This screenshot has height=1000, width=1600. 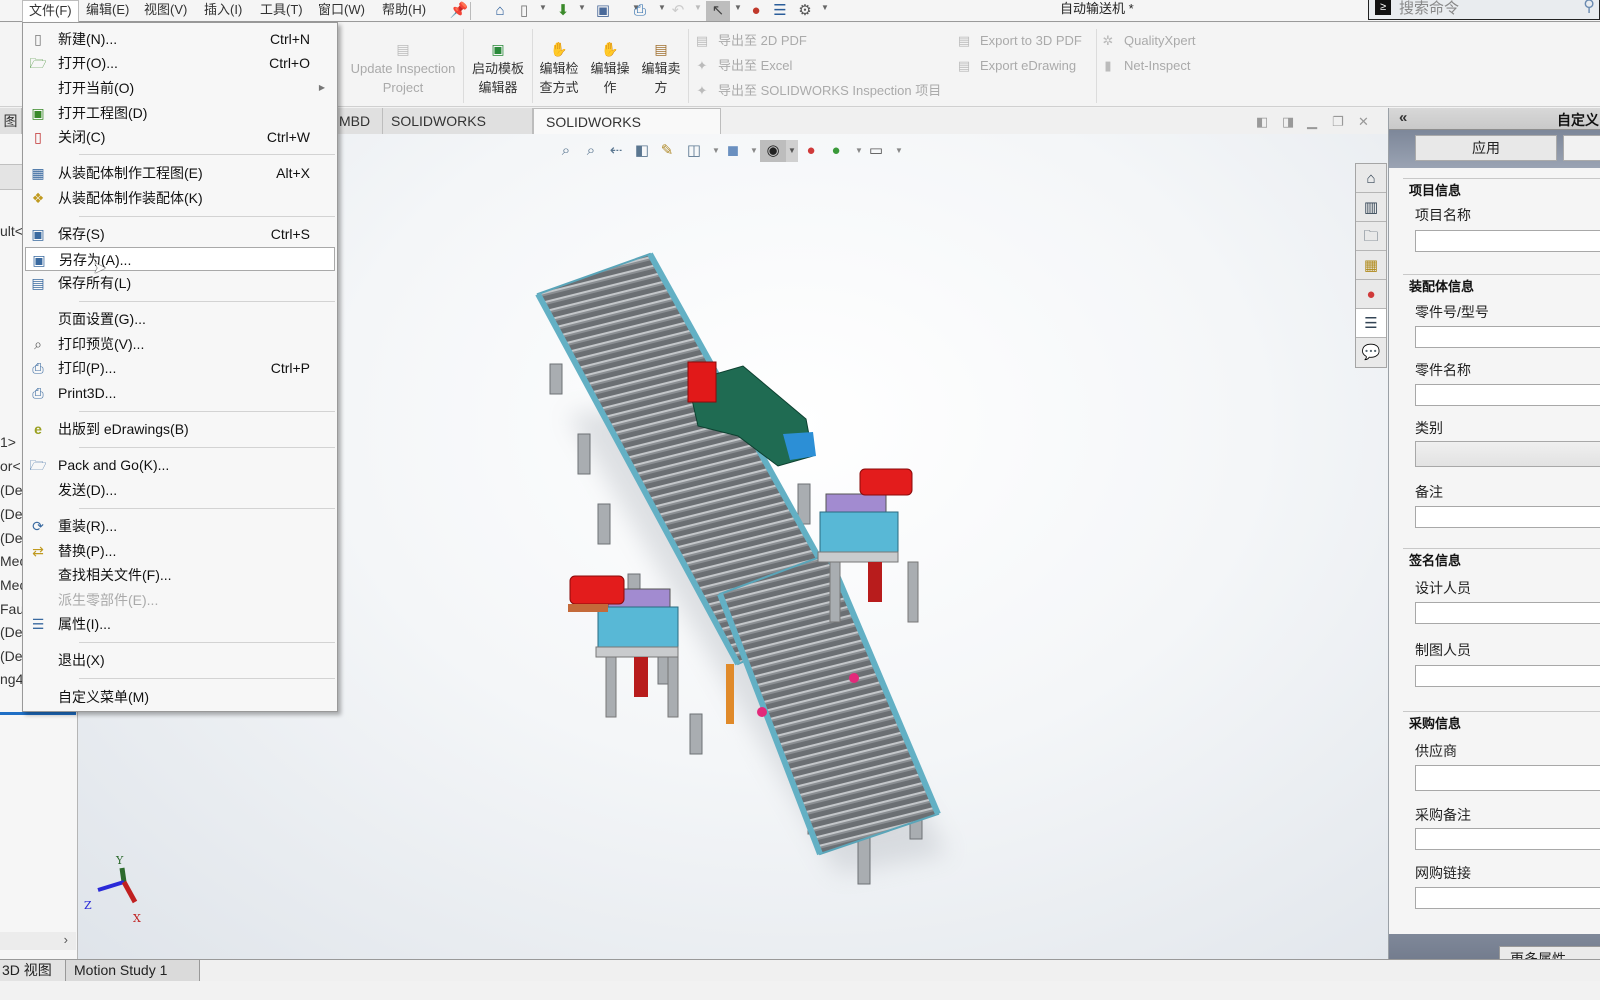 I want to click on command-search: ≥ 搜索命令 ⚲, so click(x=1484, y=10).